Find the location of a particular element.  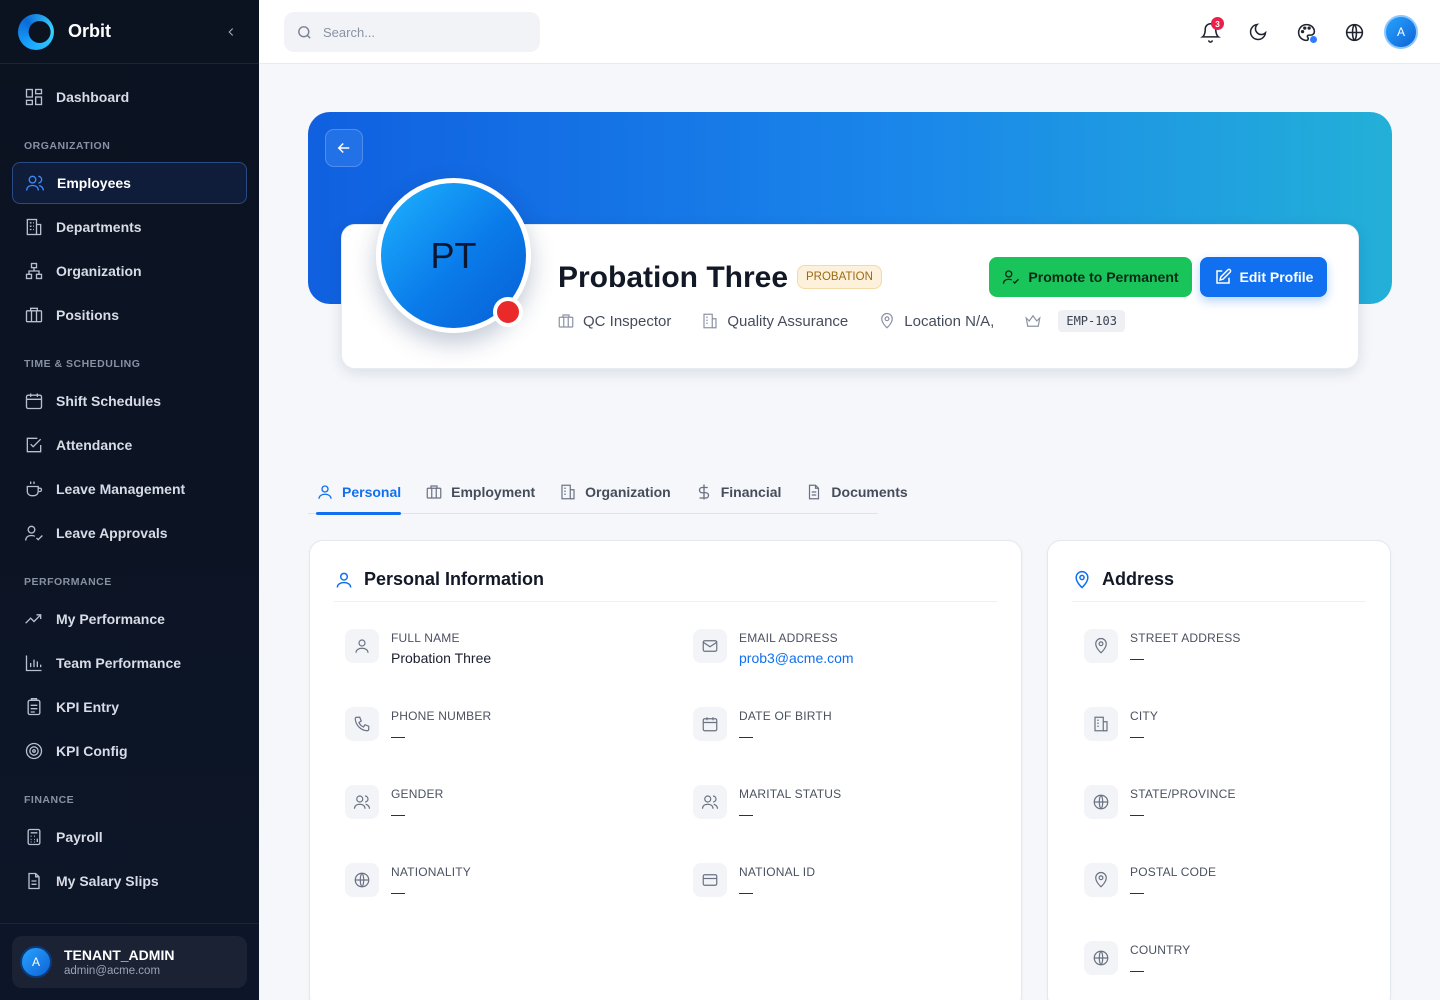

sidebar-item-kpi-entry: KPI Entry is located at coordinates (129, 707).